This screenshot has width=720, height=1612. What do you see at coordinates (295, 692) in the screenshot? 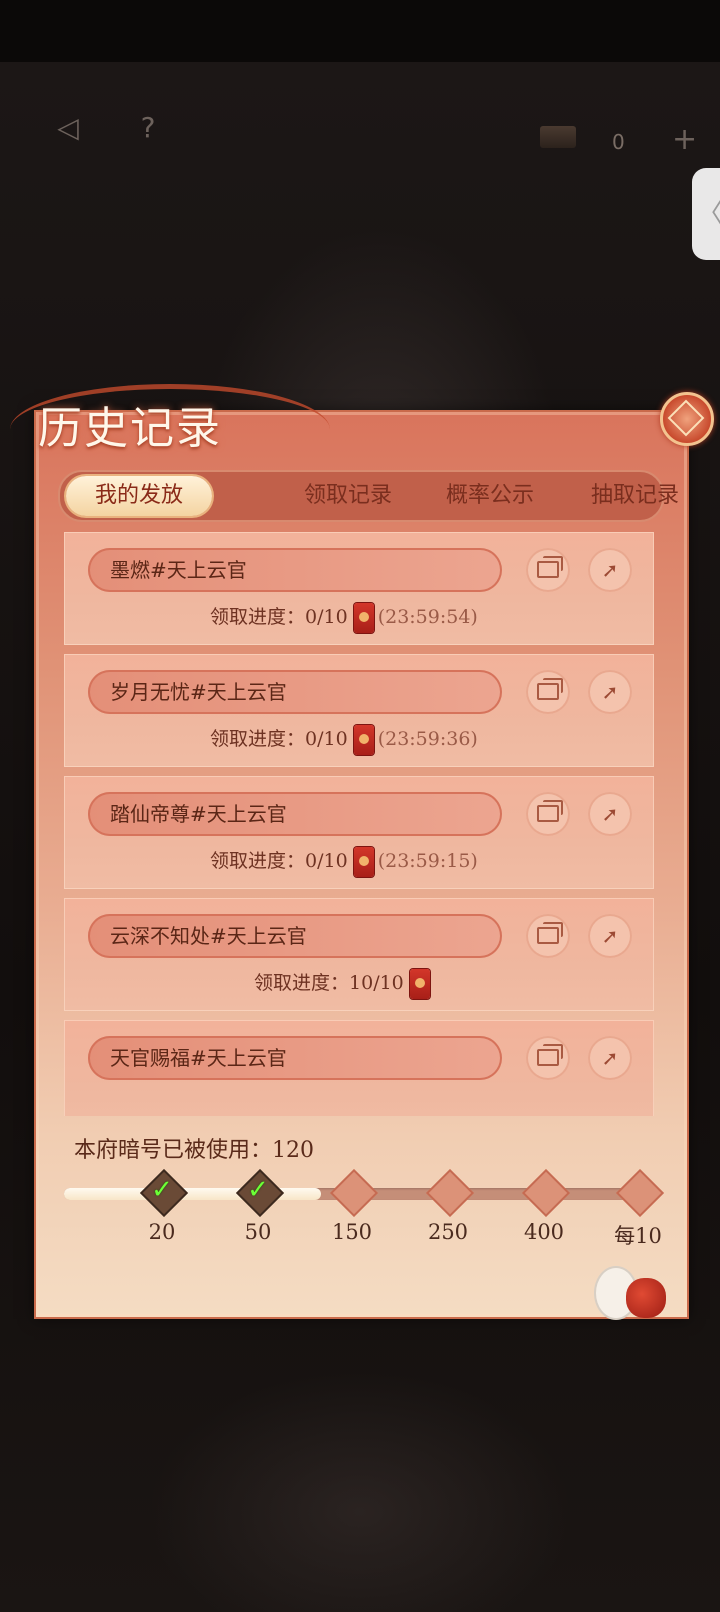
I see `record-name-box: 岁月无忧#天上云官` at bounding box center [295, 692].